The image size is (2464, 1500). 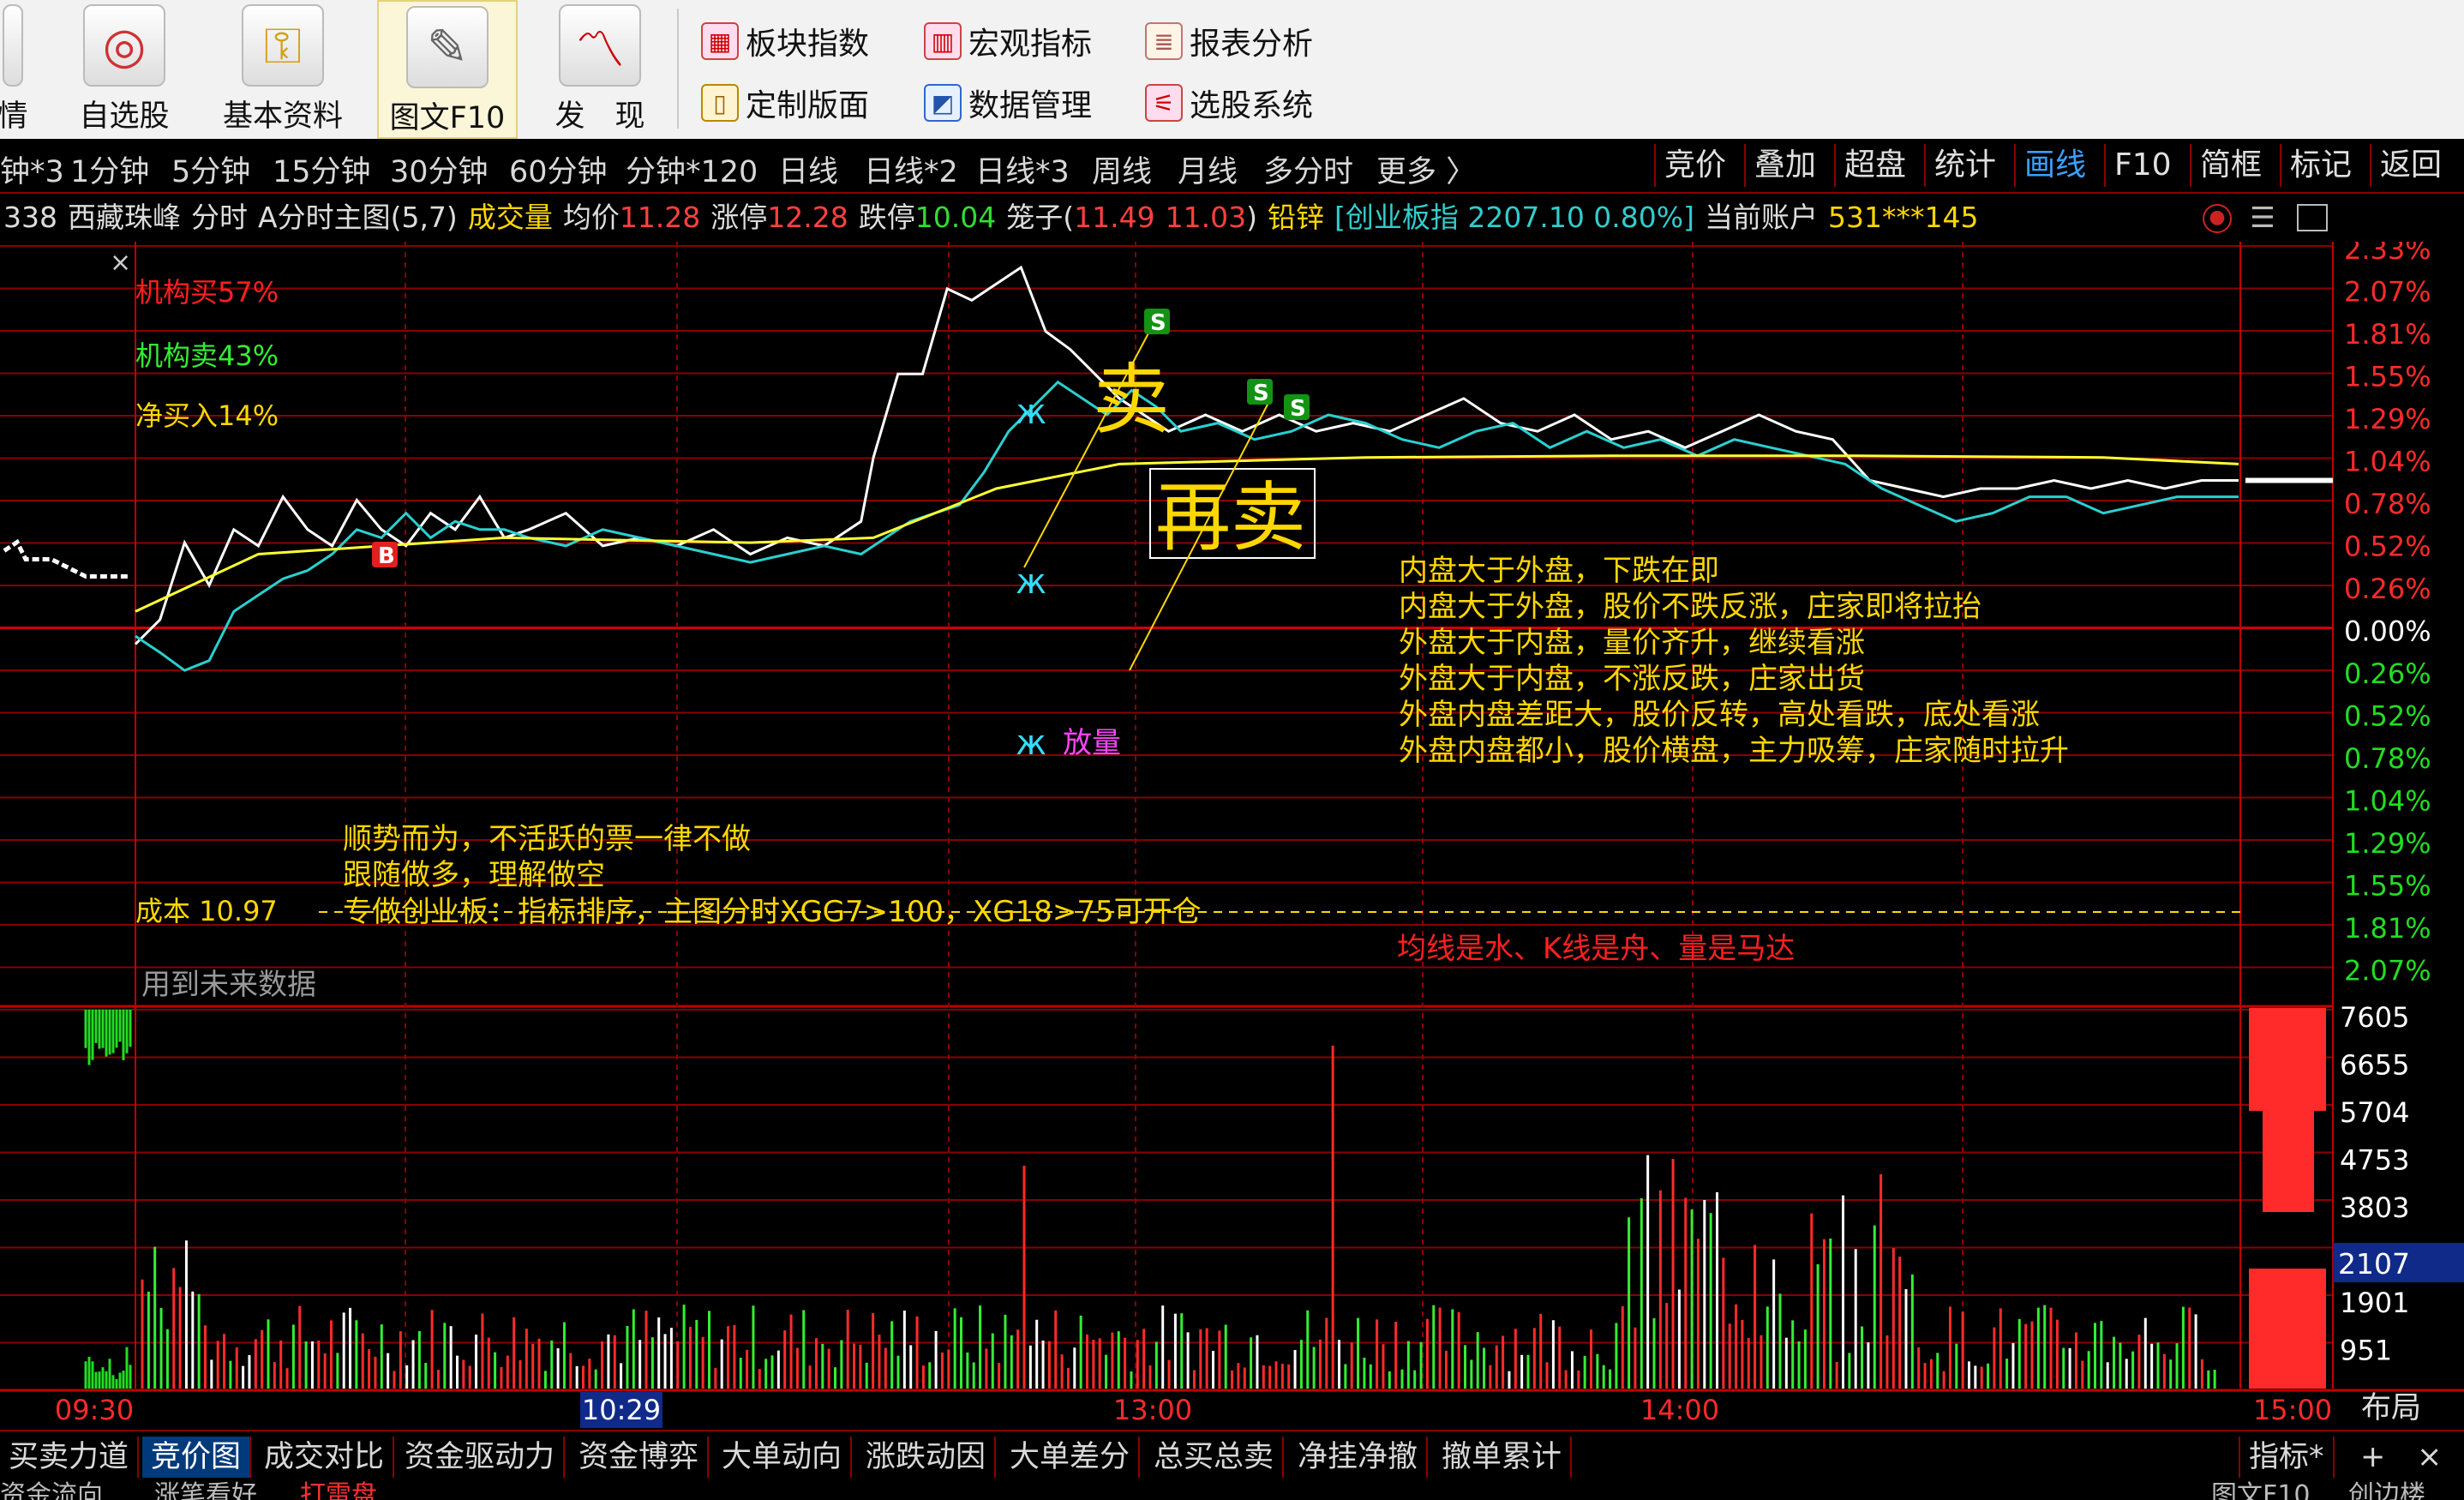 I want to click on x-tick-label: 10:29, so click(x=621, y=1410).